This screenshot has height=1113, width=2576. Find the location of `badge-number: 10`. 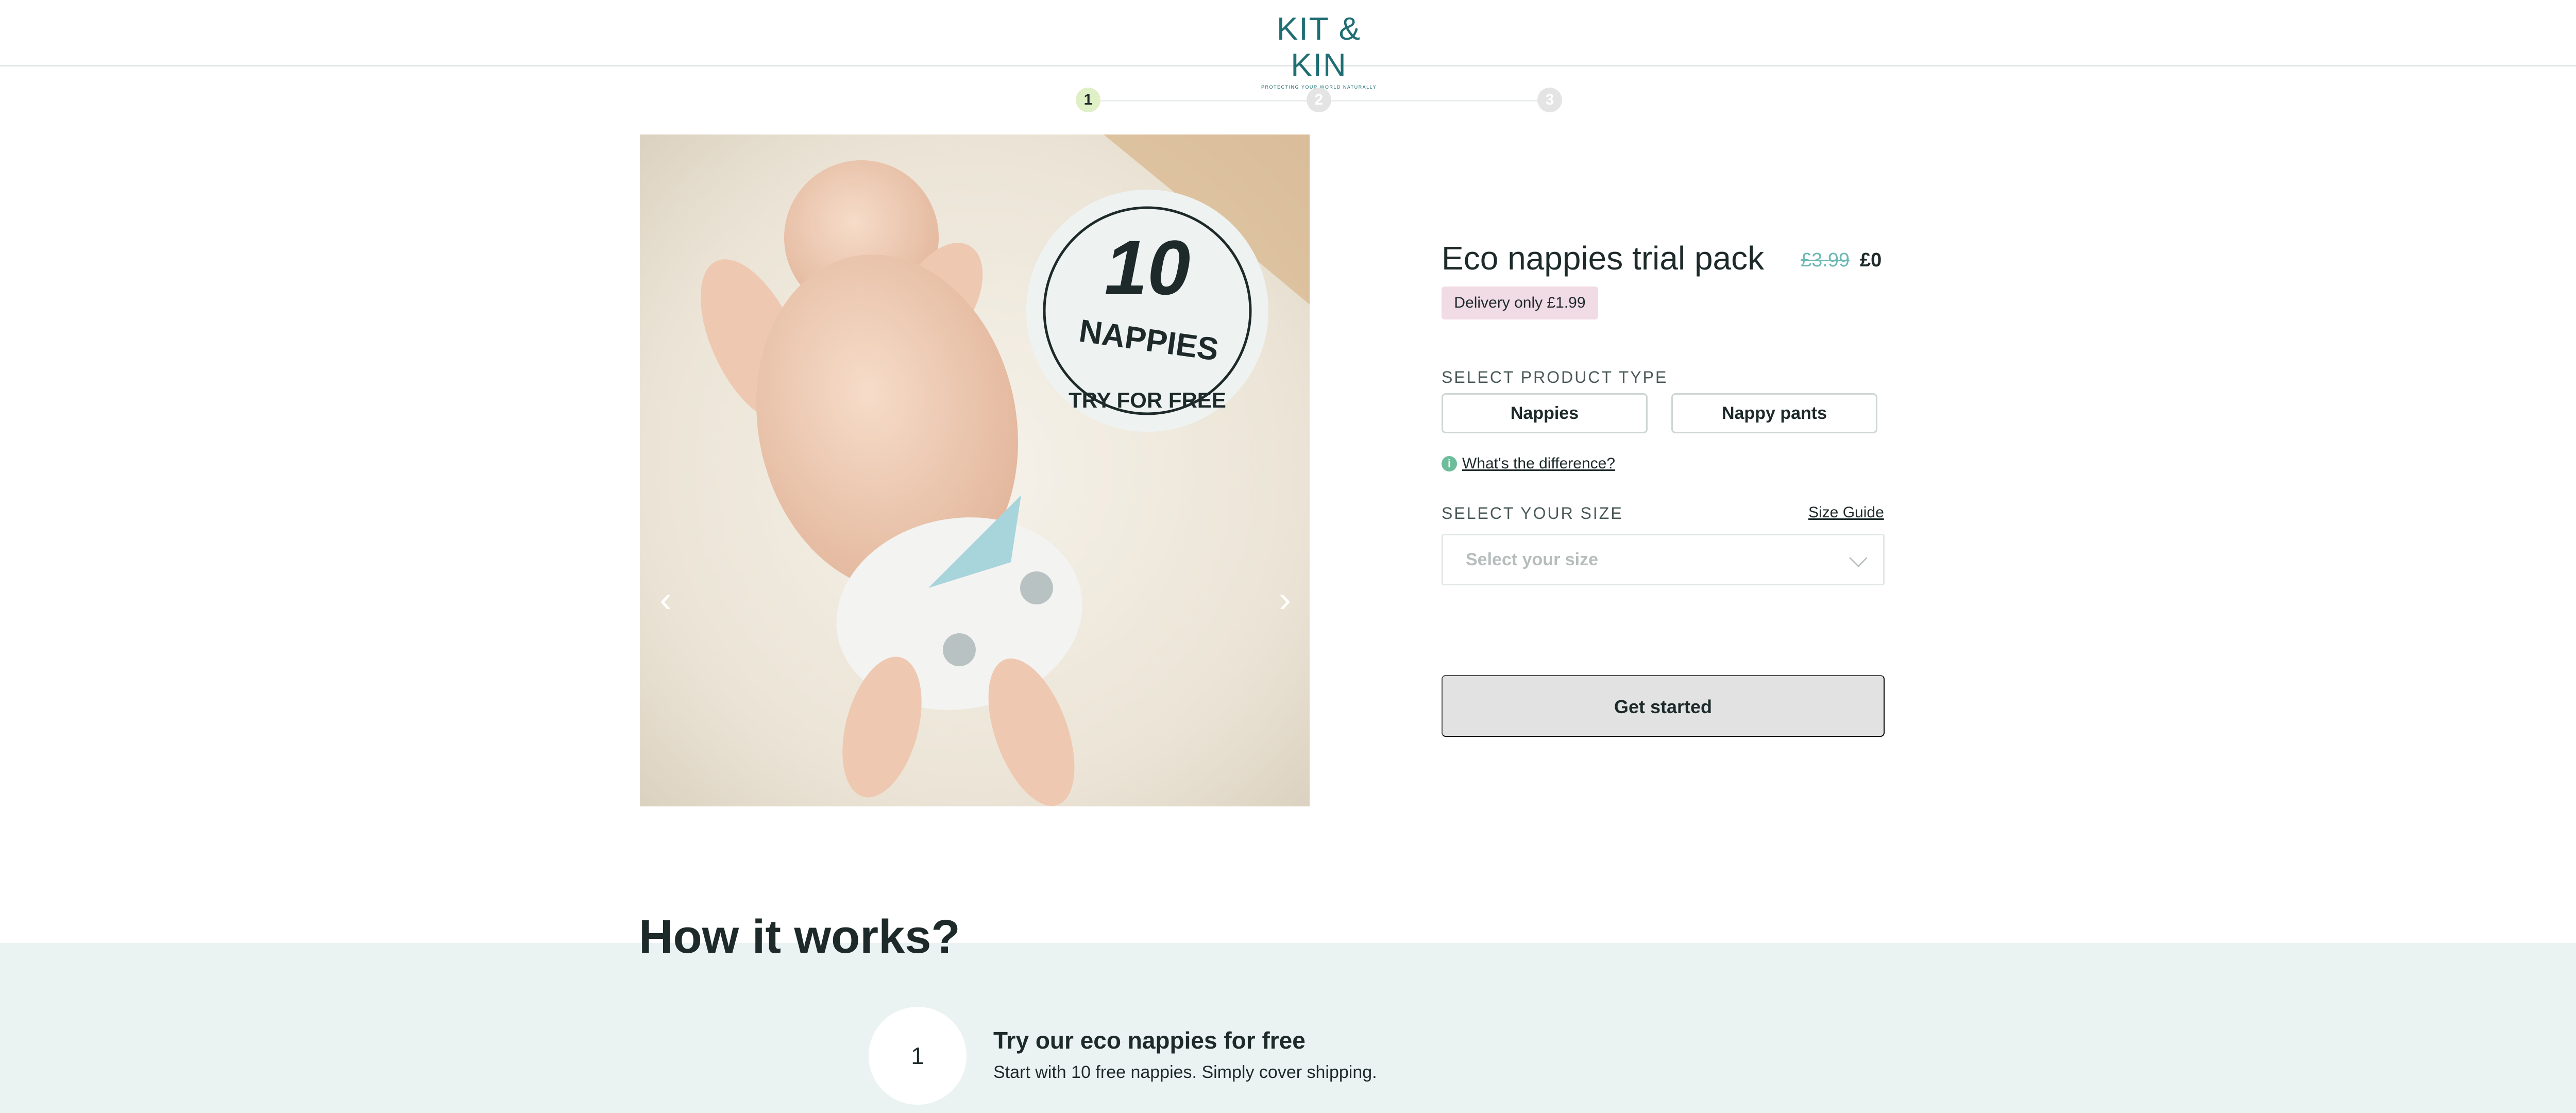

badge-number: 10 is located at coordinates (1148, 267).